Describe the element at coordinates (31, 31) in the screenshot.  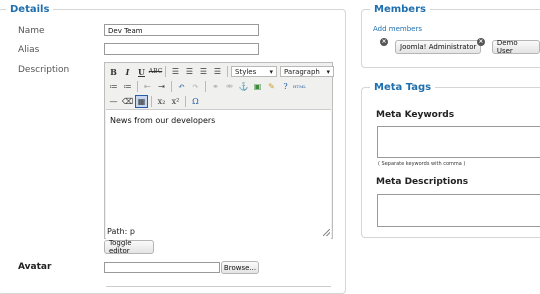
I see `name-label: Name` at that location.